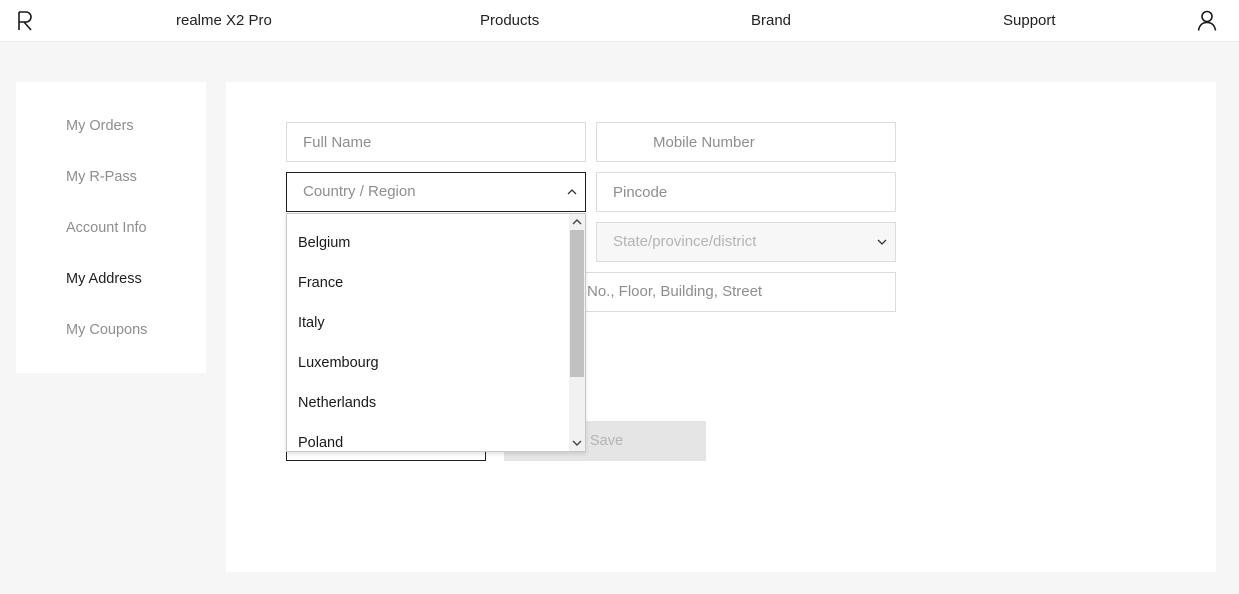  I want to click on sidebar-item-my-orders: My Orders, so click(100, 126).